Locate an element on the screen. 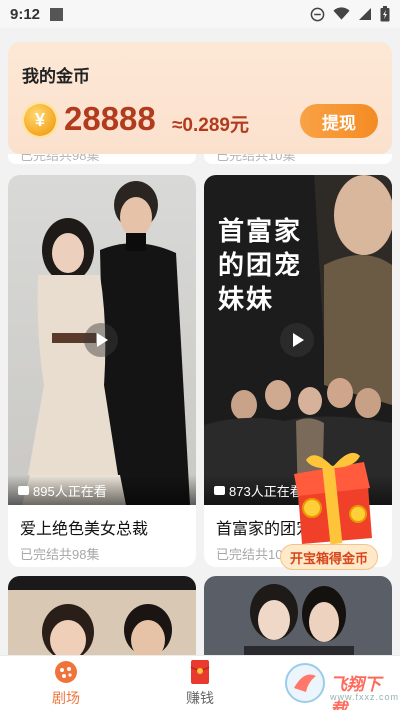 The width and height of the screenshot is (400, 710). poster-title-text: 首富家的团宠妹妹 is located at coordinates (260, 266).